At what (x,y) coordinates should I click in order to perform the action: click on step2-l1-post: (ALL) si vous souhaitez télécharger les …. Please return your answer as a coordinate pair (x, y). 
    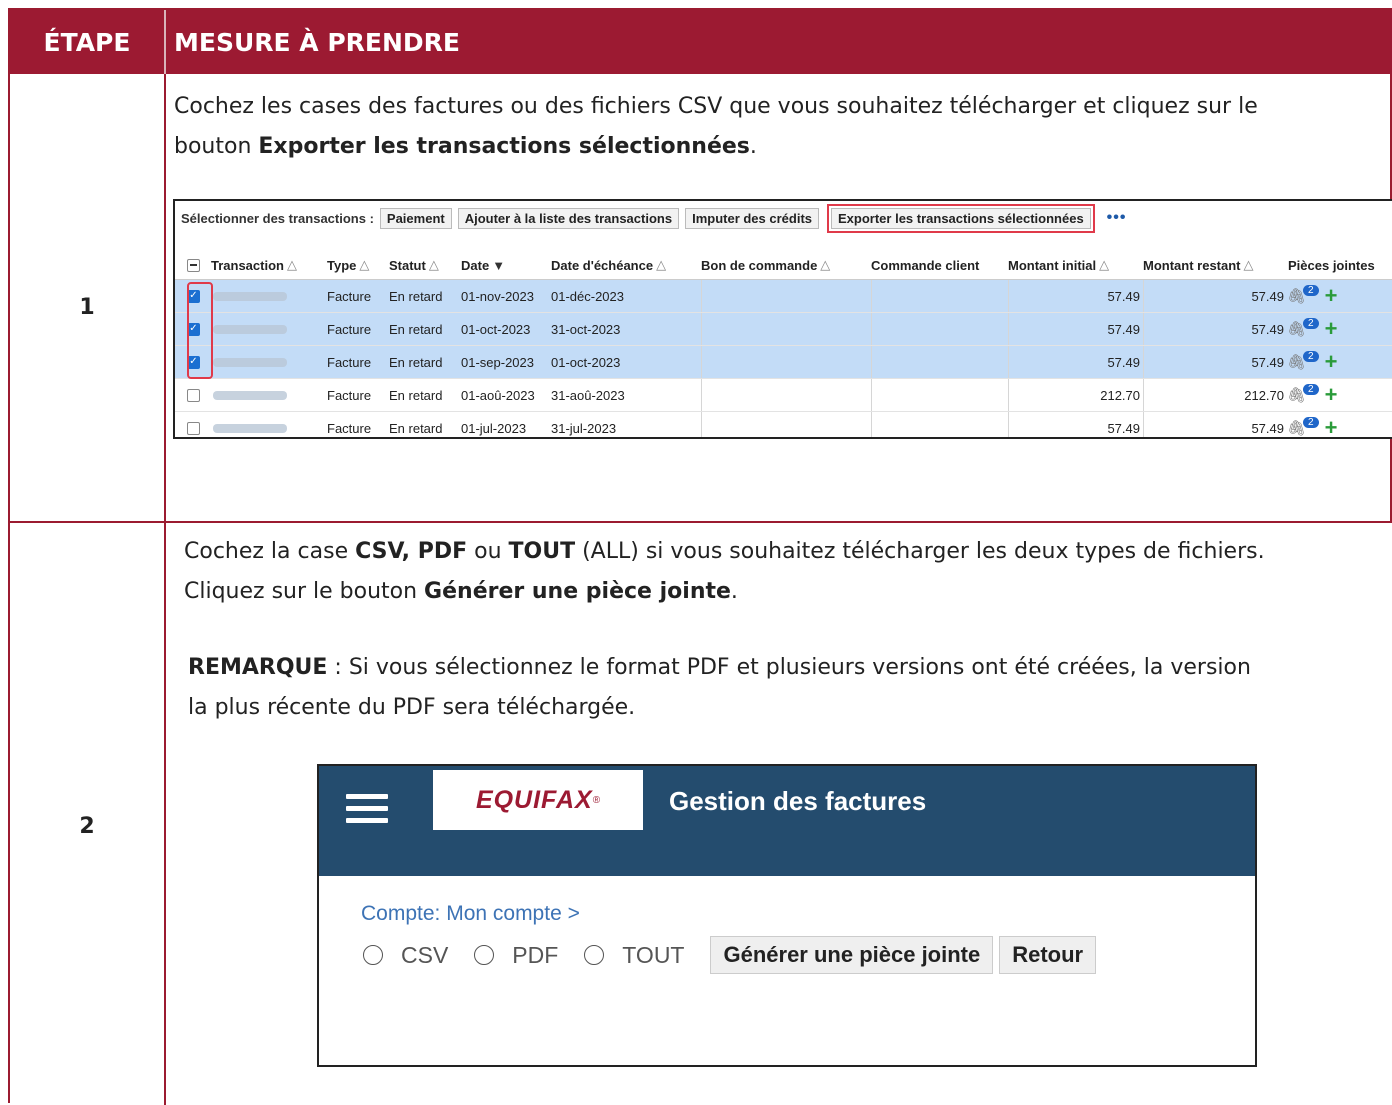
    Looking at the image, I should click on (920, 551).